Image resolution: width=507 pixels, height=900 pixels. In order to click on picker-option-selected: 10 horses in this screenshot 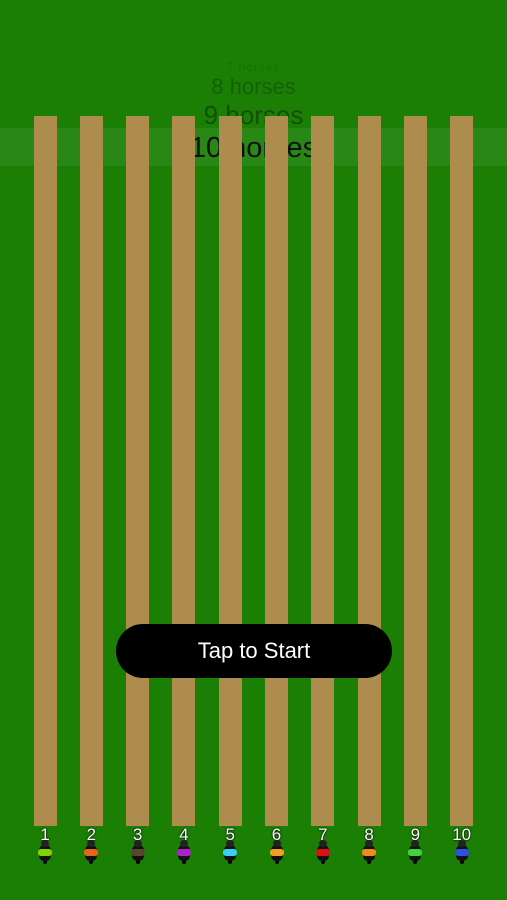, I will do `click(253, 148)`.